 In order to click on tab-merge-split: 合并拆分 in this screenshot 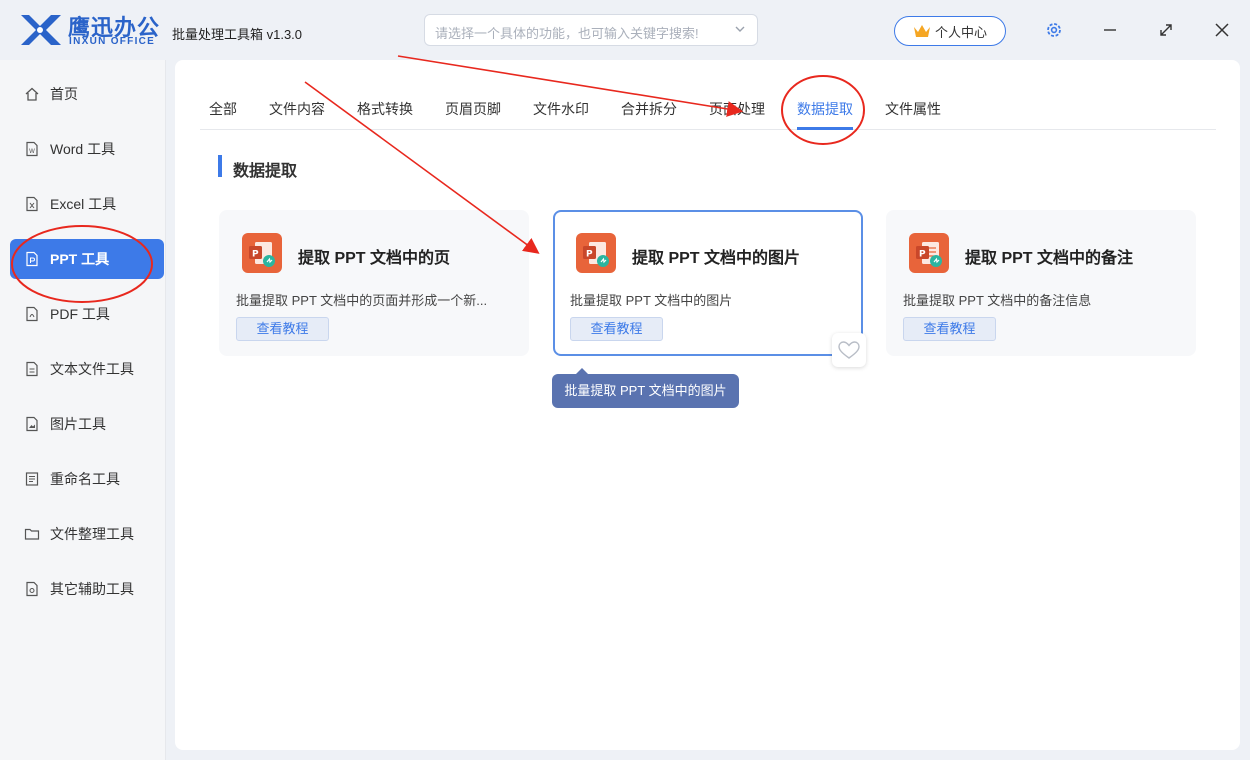, I will do `click(649, 109)`.